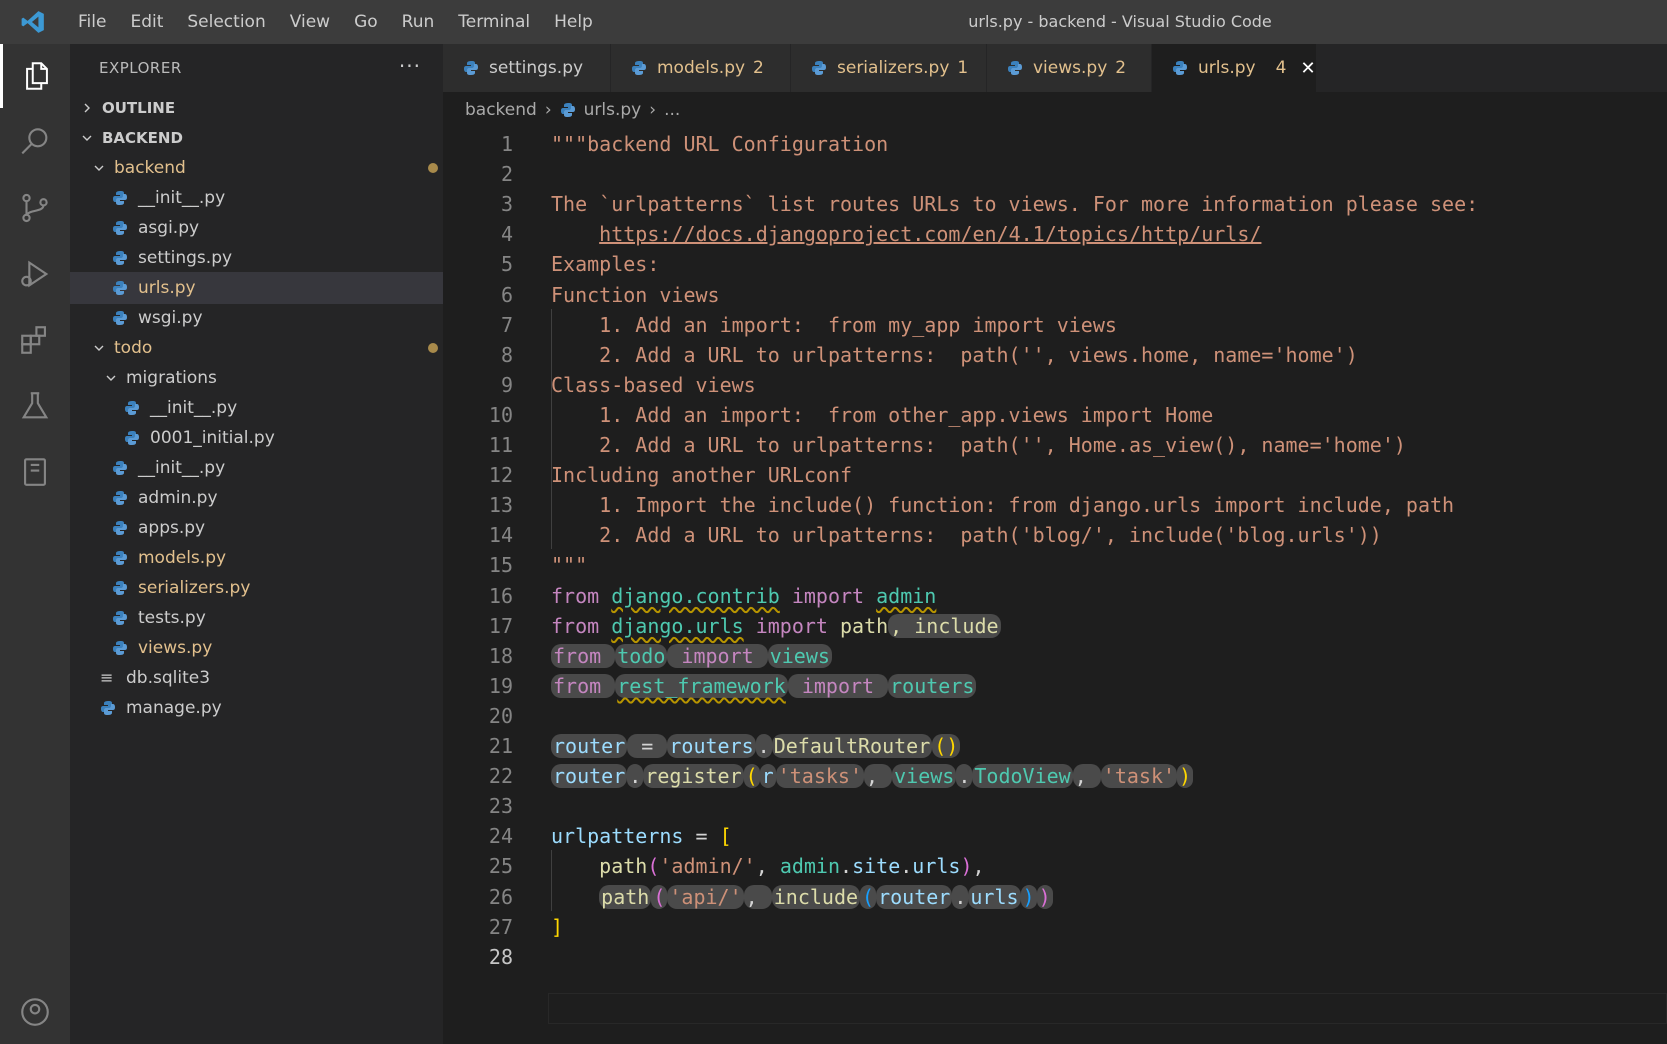  I want to click on account-icon, so click(35, 1012).